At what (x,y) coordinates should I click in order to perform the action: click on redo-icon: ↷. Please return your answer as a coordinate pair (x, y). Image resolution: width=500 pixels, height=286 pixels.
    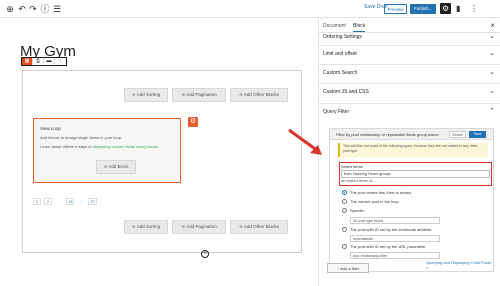
    Looking at the image, I should click on (33, 9).